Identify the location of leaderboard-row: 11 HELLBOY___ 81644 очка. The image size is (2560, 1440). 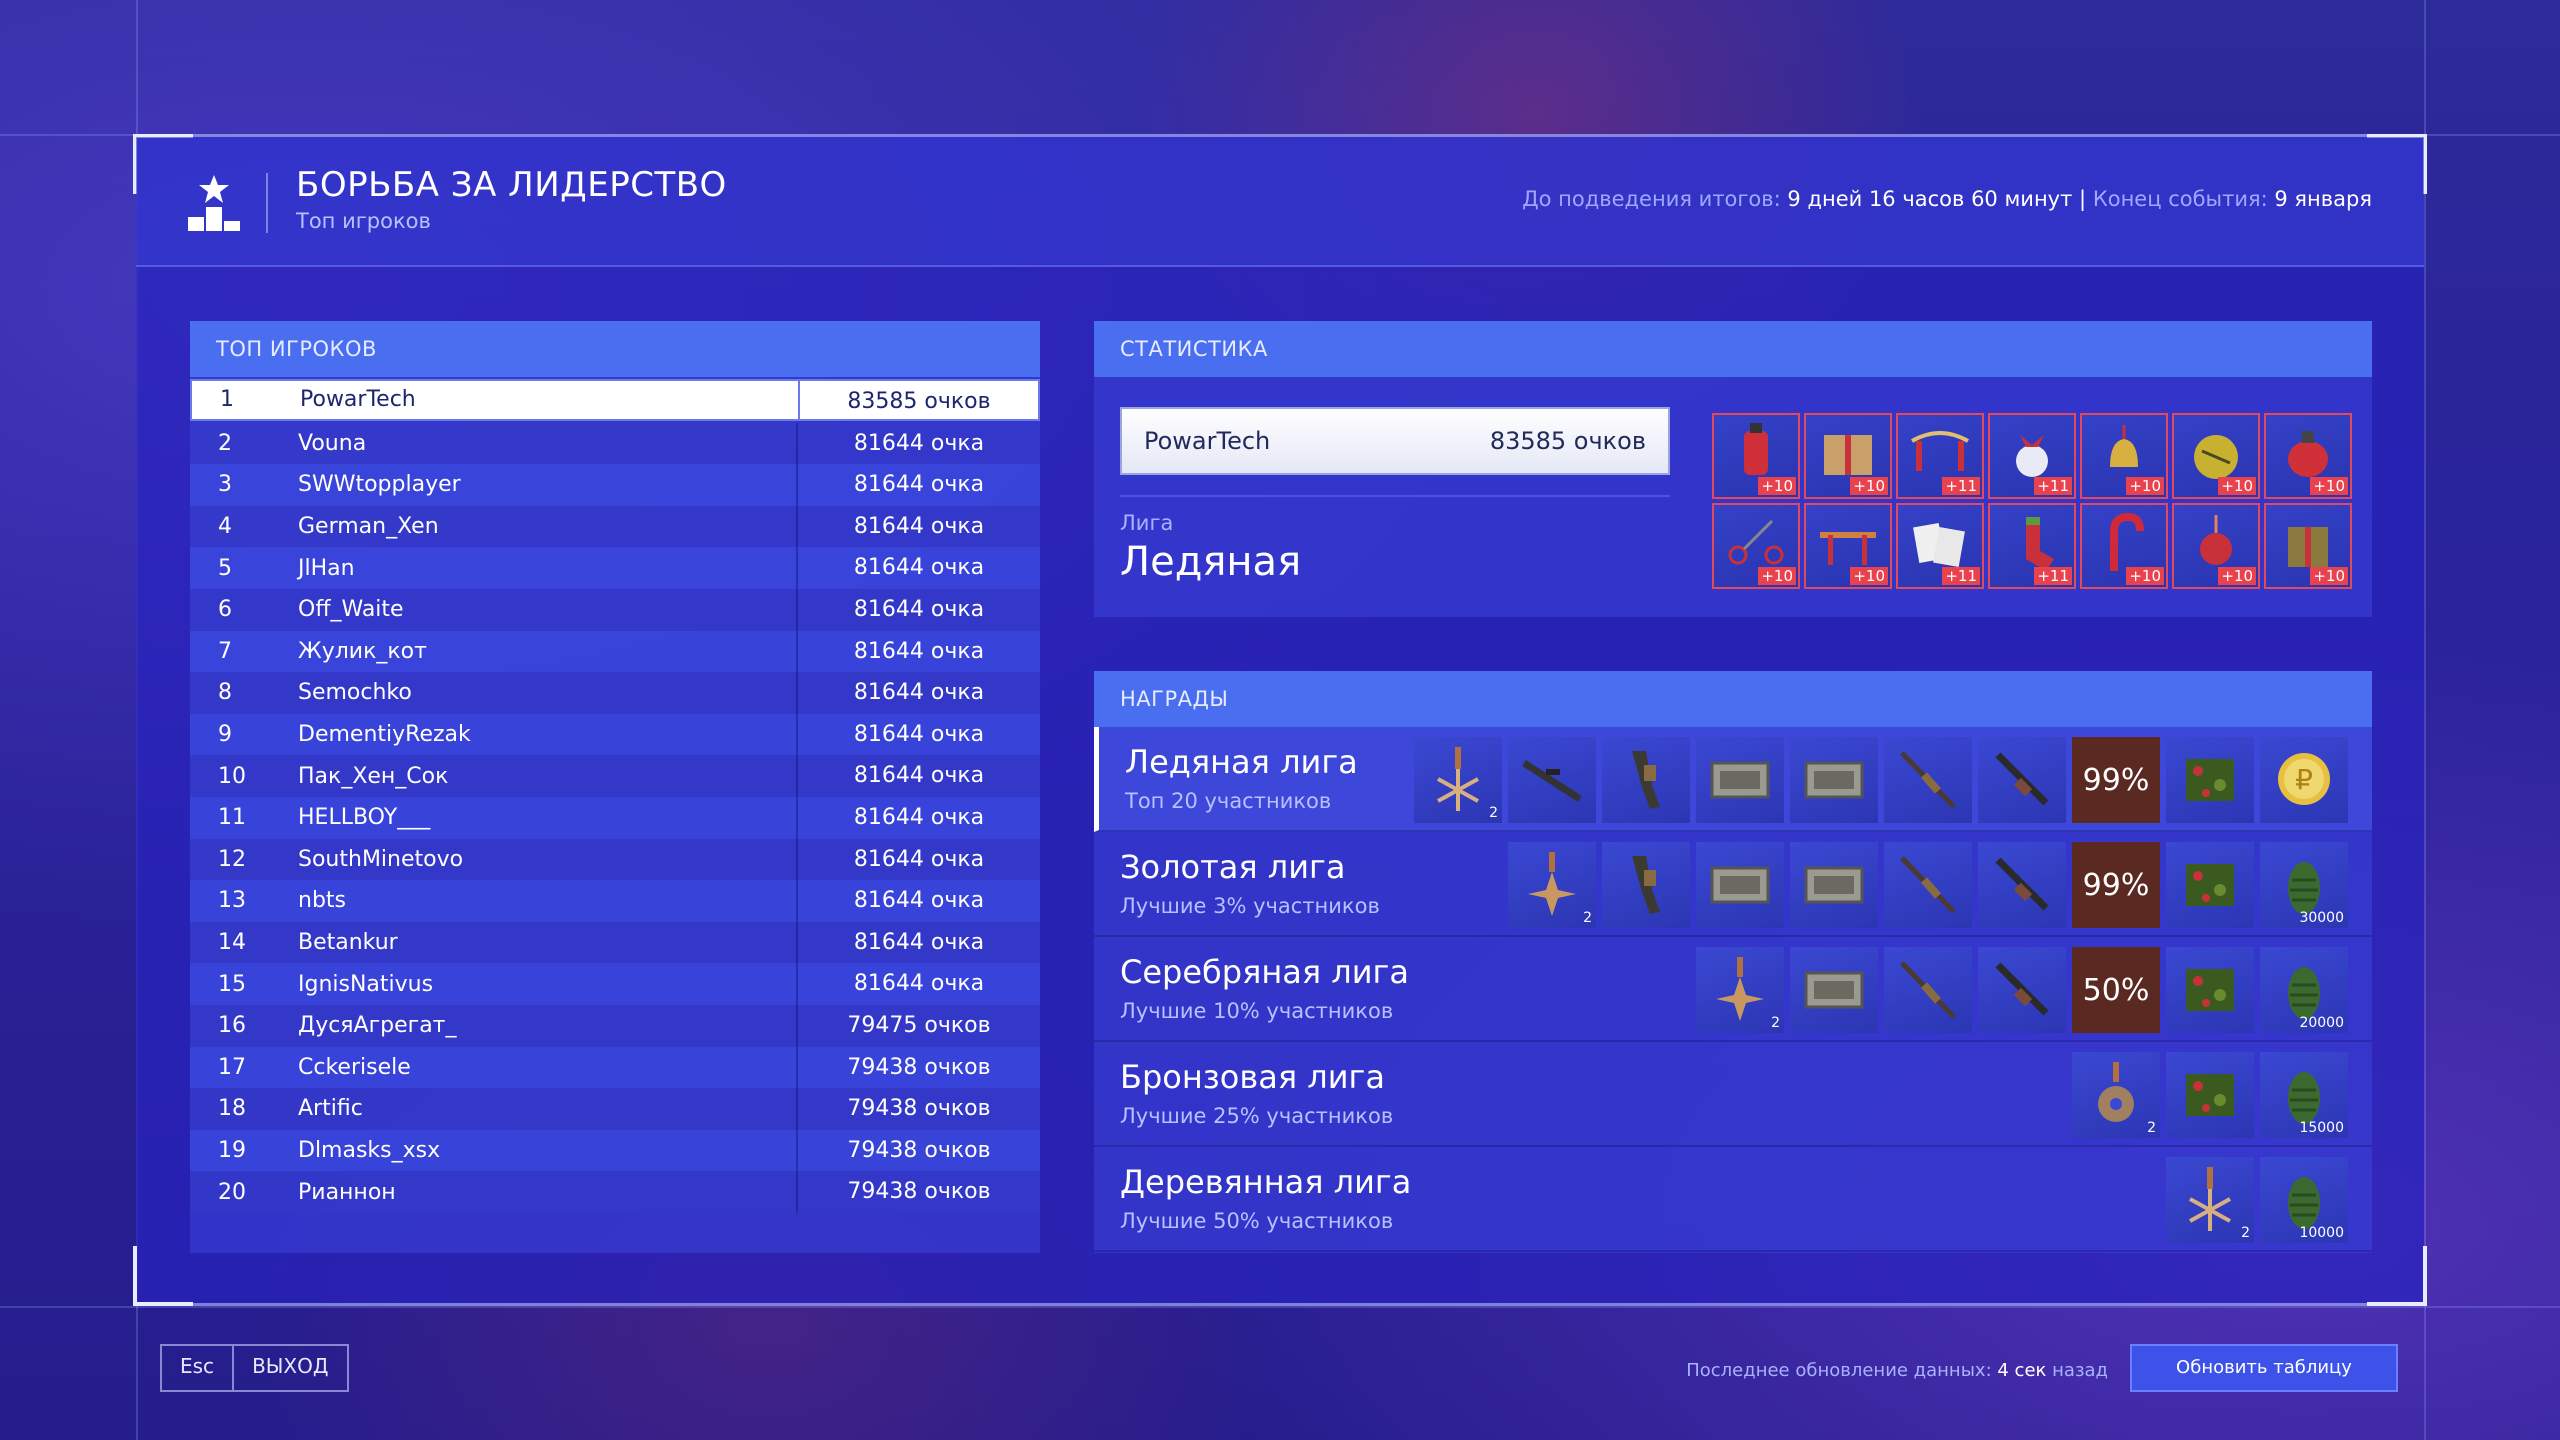
(615, 817).